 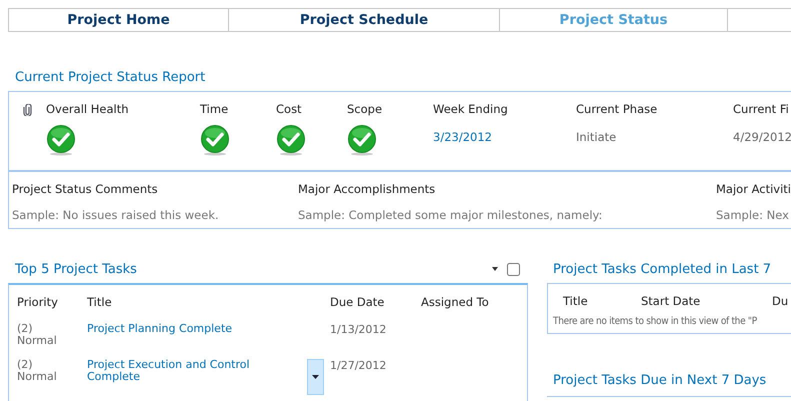 I want to click on due-date-cell-text: 1/13/2012, so click(x=359, y=329).